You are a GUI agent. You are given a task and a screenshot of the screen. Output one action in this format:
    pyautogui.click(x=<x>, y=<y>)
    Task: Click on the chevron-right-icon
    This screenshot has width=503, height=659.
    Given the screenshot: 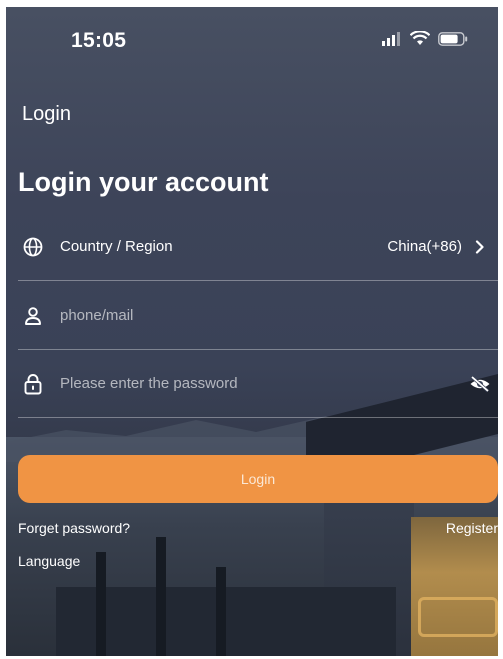 What is the action you would take?
    pyautogui.click(x=480, y=247)
    